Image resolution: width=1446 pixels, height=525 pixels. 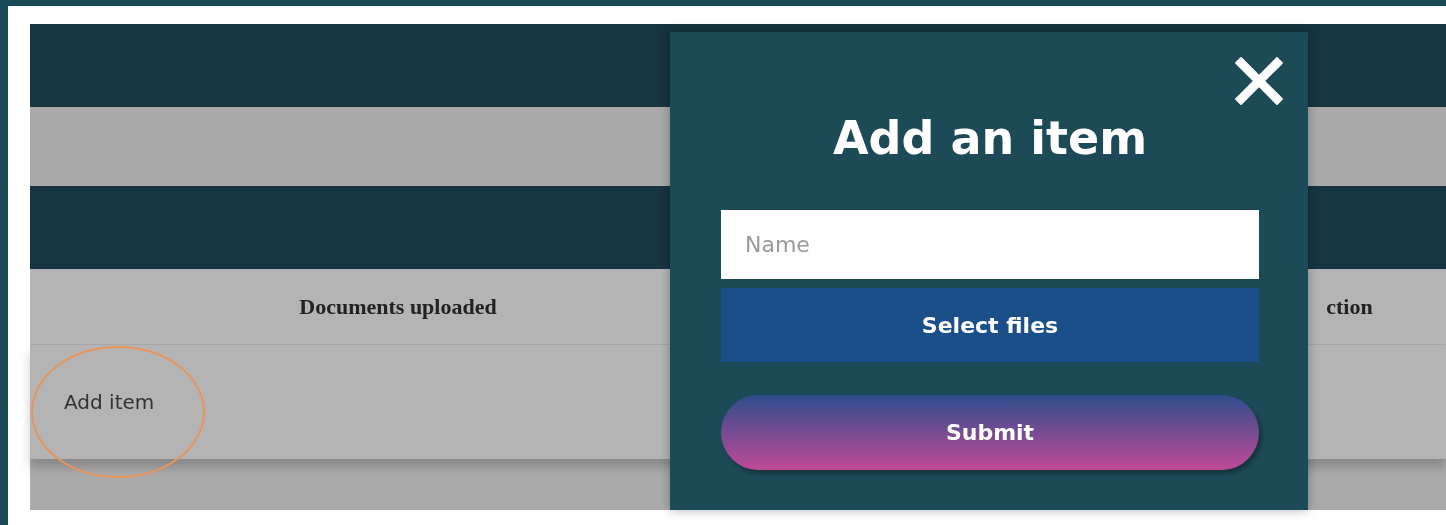 What do you see at coordinates (990, 432) in the screenshot?
I see `submit-button: Submit` at bounding box center [990, 432].